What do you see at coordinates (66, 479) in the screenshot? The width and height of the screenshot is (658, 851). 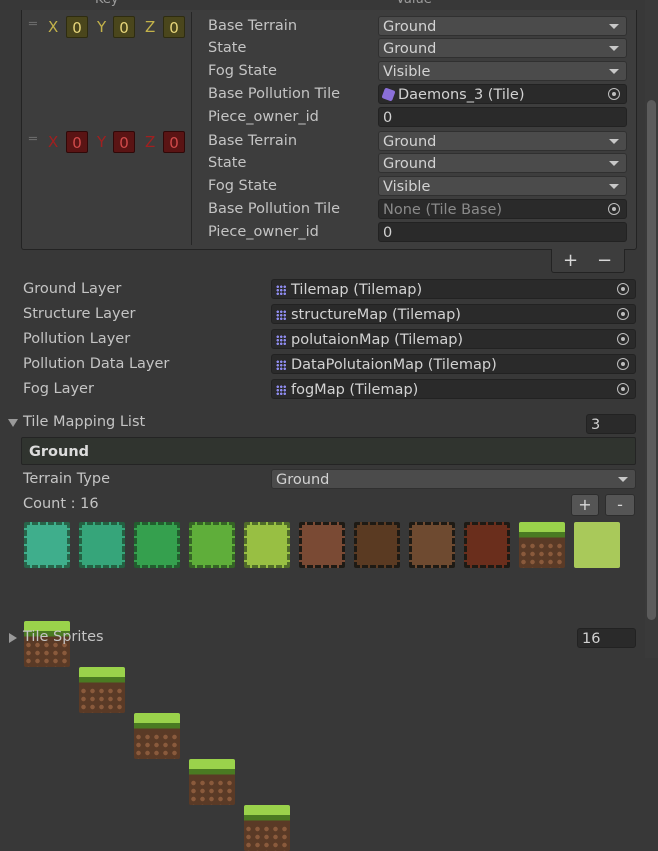 I see `terrain-type-label: Terrain Type` at bounding box center [66, 479].